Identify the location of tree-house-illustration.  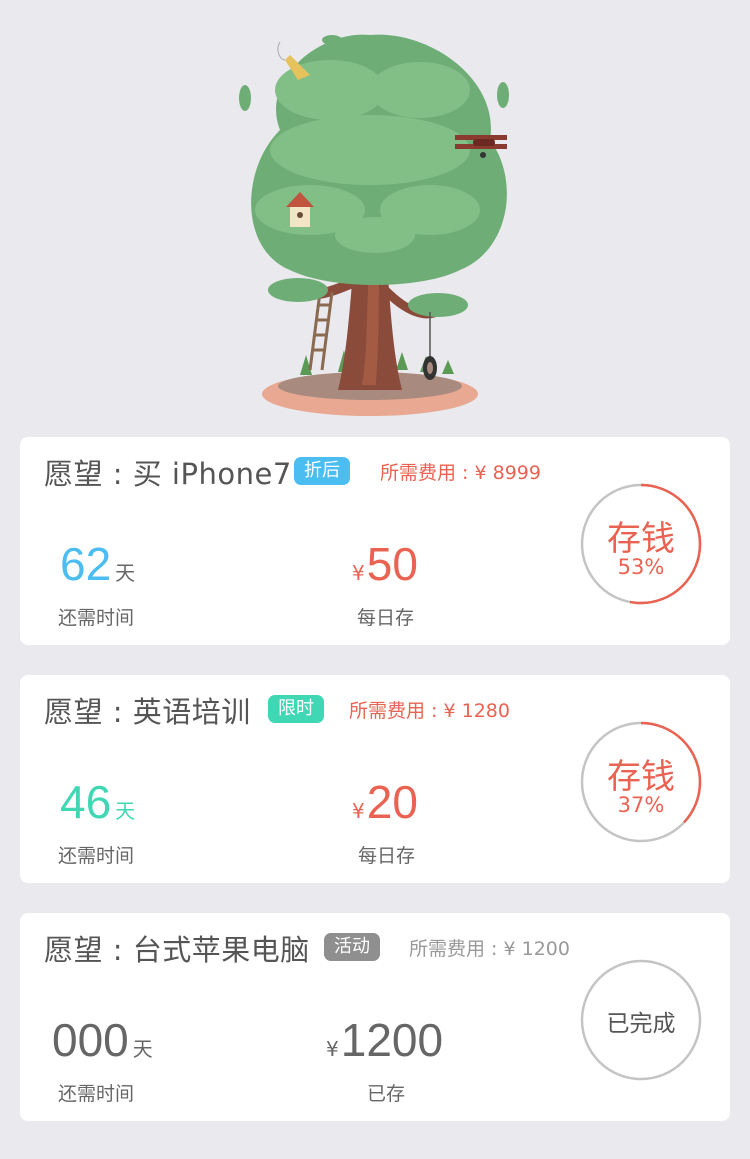
(374, 225).